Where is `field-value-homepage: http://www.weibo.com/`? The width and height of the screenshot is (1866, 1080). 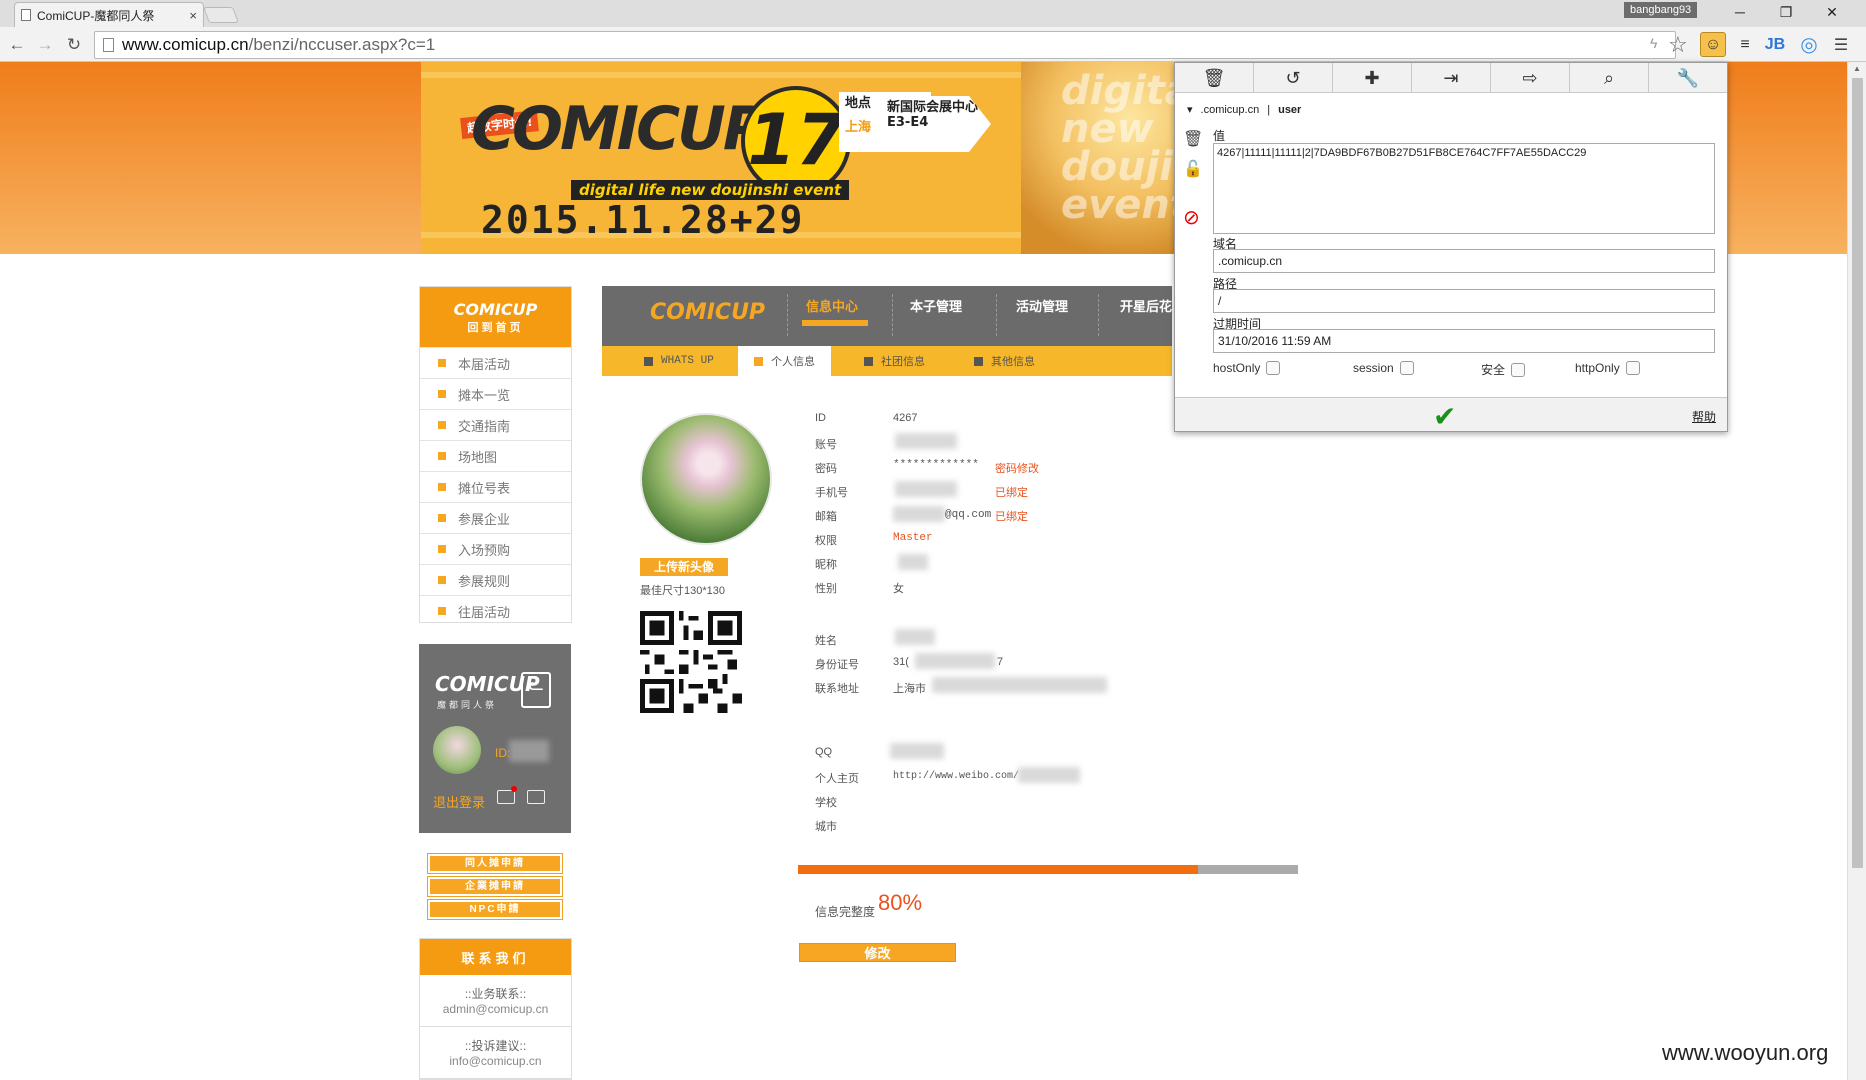 field-value-homepage: http://www.weibo.com/ is located at coordinates (956, 776).